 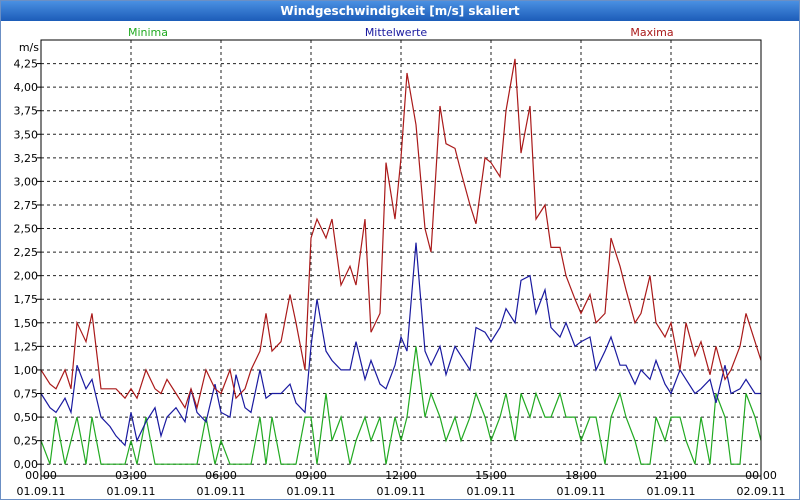 What do you see at coordinates (26, 370) in the screenshot?
I see `y-tick-label: 1,00` at bounding box center [26, 370].